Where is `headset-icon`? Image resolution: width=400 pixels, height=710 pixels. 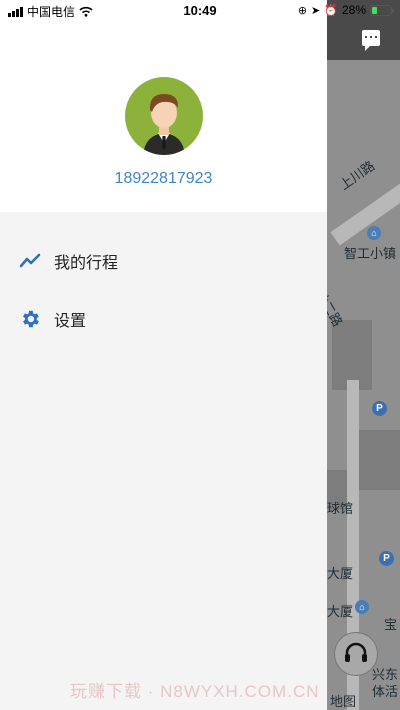
headset-icon is located at coordinates (356, 652).